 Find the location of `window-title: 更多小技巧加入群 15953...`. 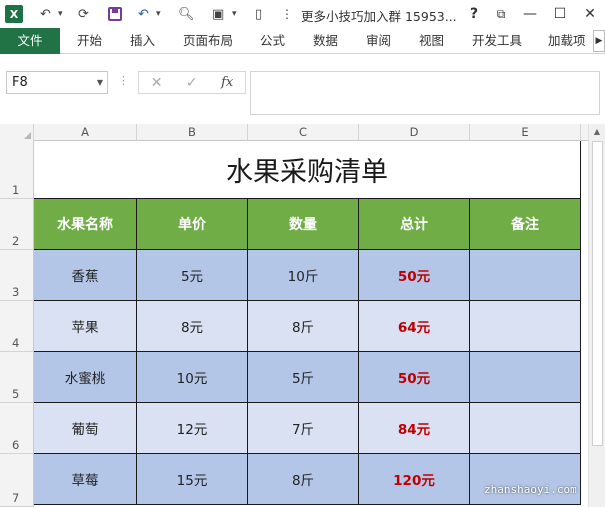

window-title: 更多小技巧加入群 15953... is located at coordinates (379, 16).